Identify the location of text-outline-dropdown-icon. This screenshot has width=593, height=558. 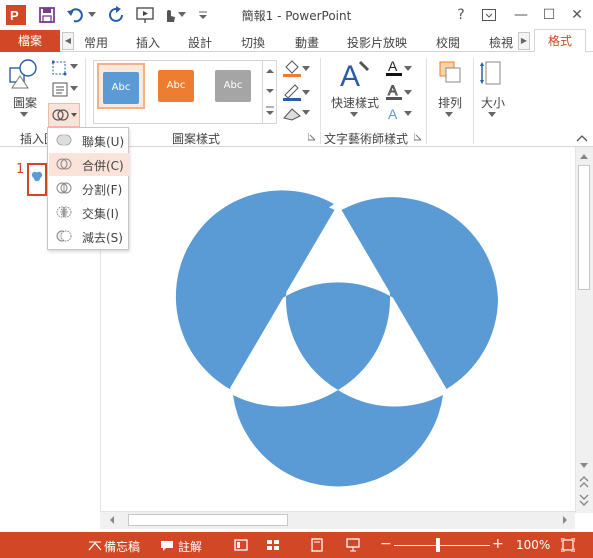
(408, 93).